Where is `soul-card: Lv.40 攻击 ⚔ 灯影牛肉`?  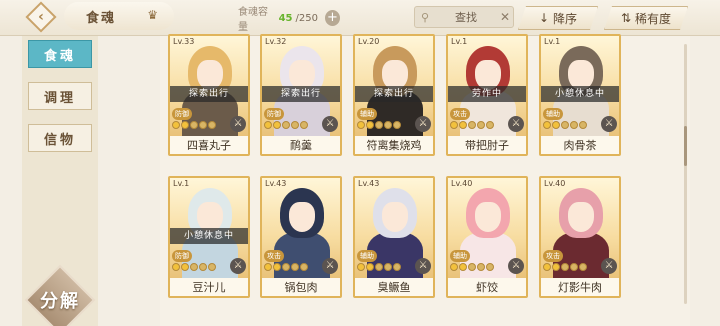
soul-card: Lv.40 攻击 ⚔ 灯影牛肉 is located at coordinates (580, 237).